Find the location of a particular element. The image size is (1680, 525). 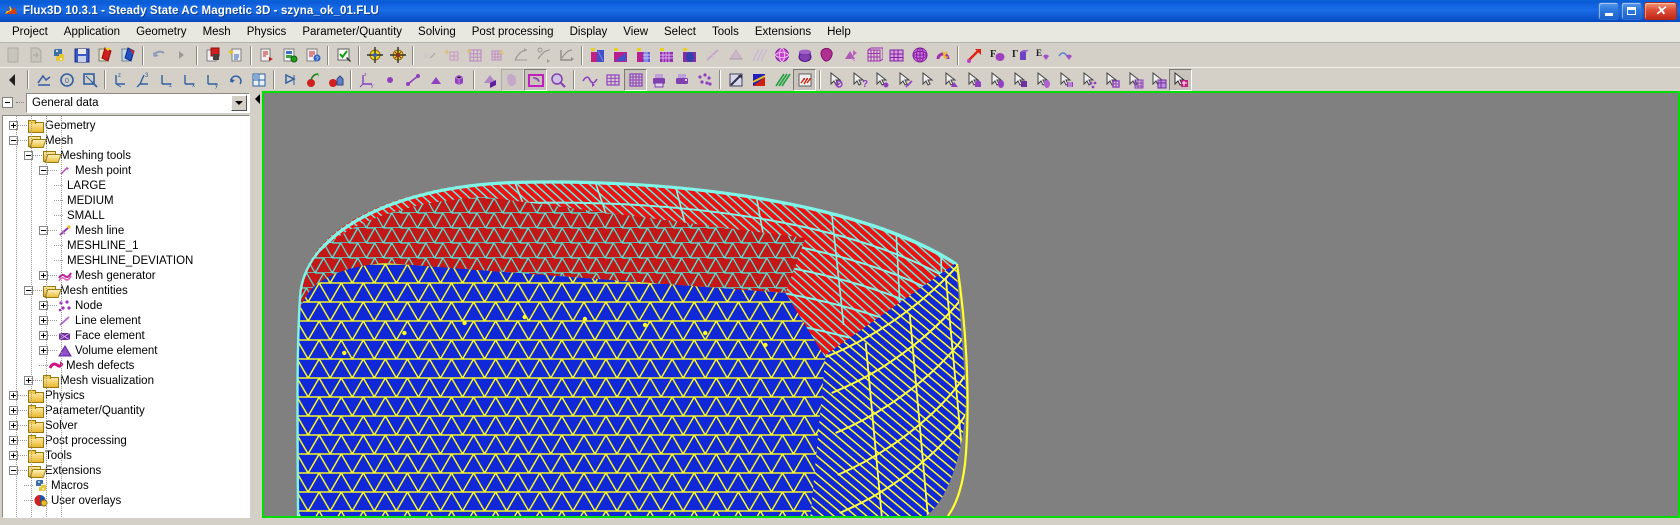

mesh-grid-icon is located at coordinates (612, 80).